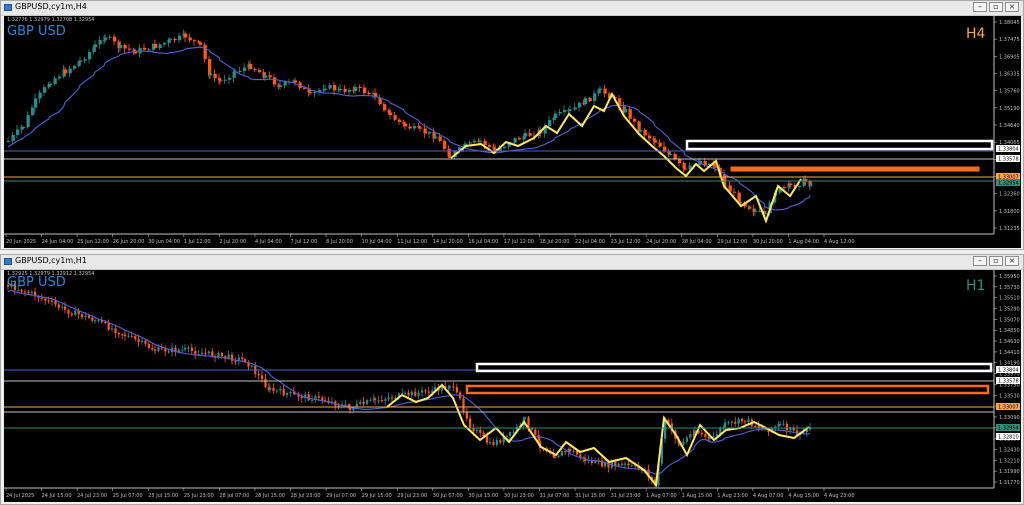 The height and width of the screenshot is (505, 1024). What do you see at coordinates (36, 31) in the screenshot?
I see `h4-symbol-label: GBP USD` at bounding box center [36, 31].